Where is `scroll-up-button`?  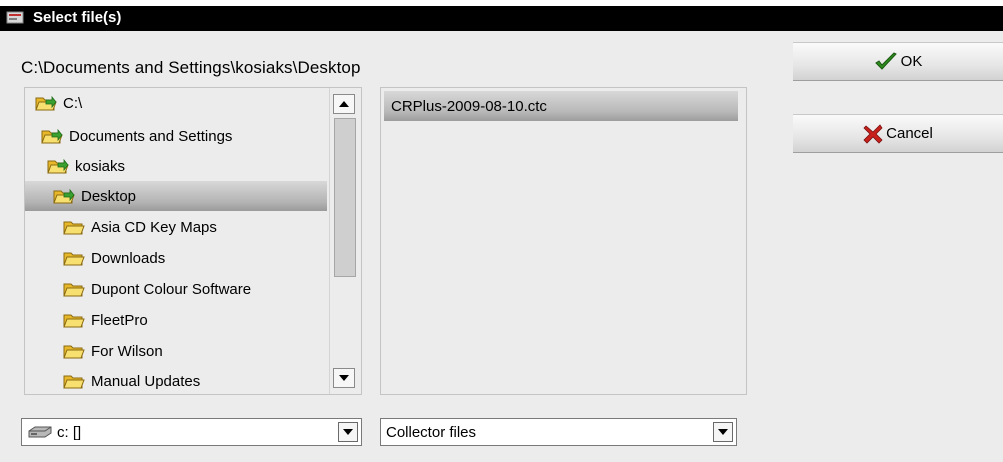
scroll-up-button is located at coordinates (344, 104).